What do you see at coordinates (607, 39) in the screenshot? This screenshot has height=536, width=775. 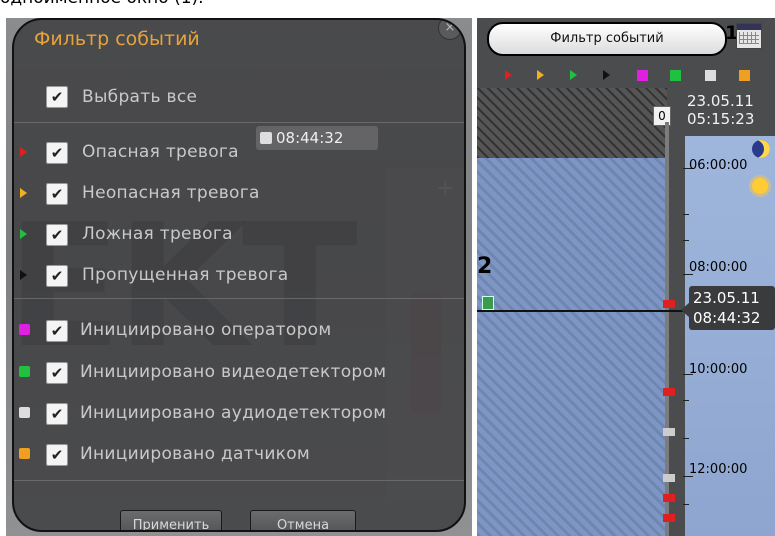 I see `event-filter-button: Фильтр событий` at bounding box center [607, 39].